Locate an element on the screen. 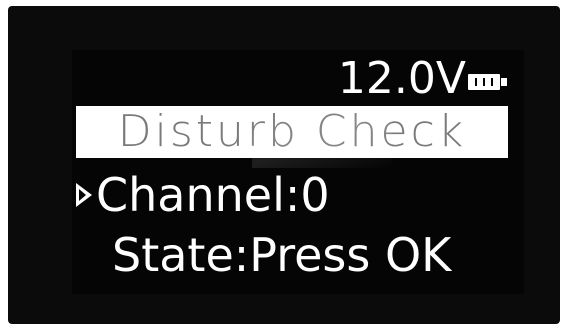 The width and height of the screenshot is (568, 330). right-triangle-icon is located at coordinates (84, 195).